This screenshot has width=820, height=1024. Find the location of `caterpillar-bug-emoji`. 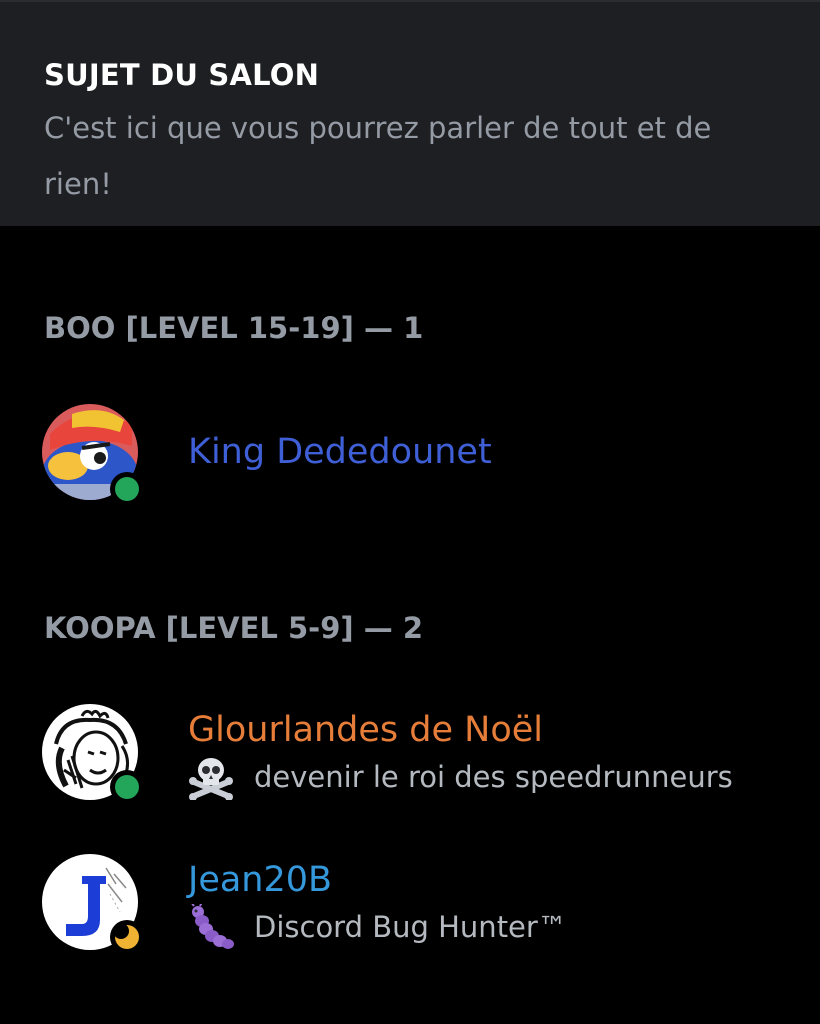

caterpillar-bug-emoji is located at coordinates (211, 925).